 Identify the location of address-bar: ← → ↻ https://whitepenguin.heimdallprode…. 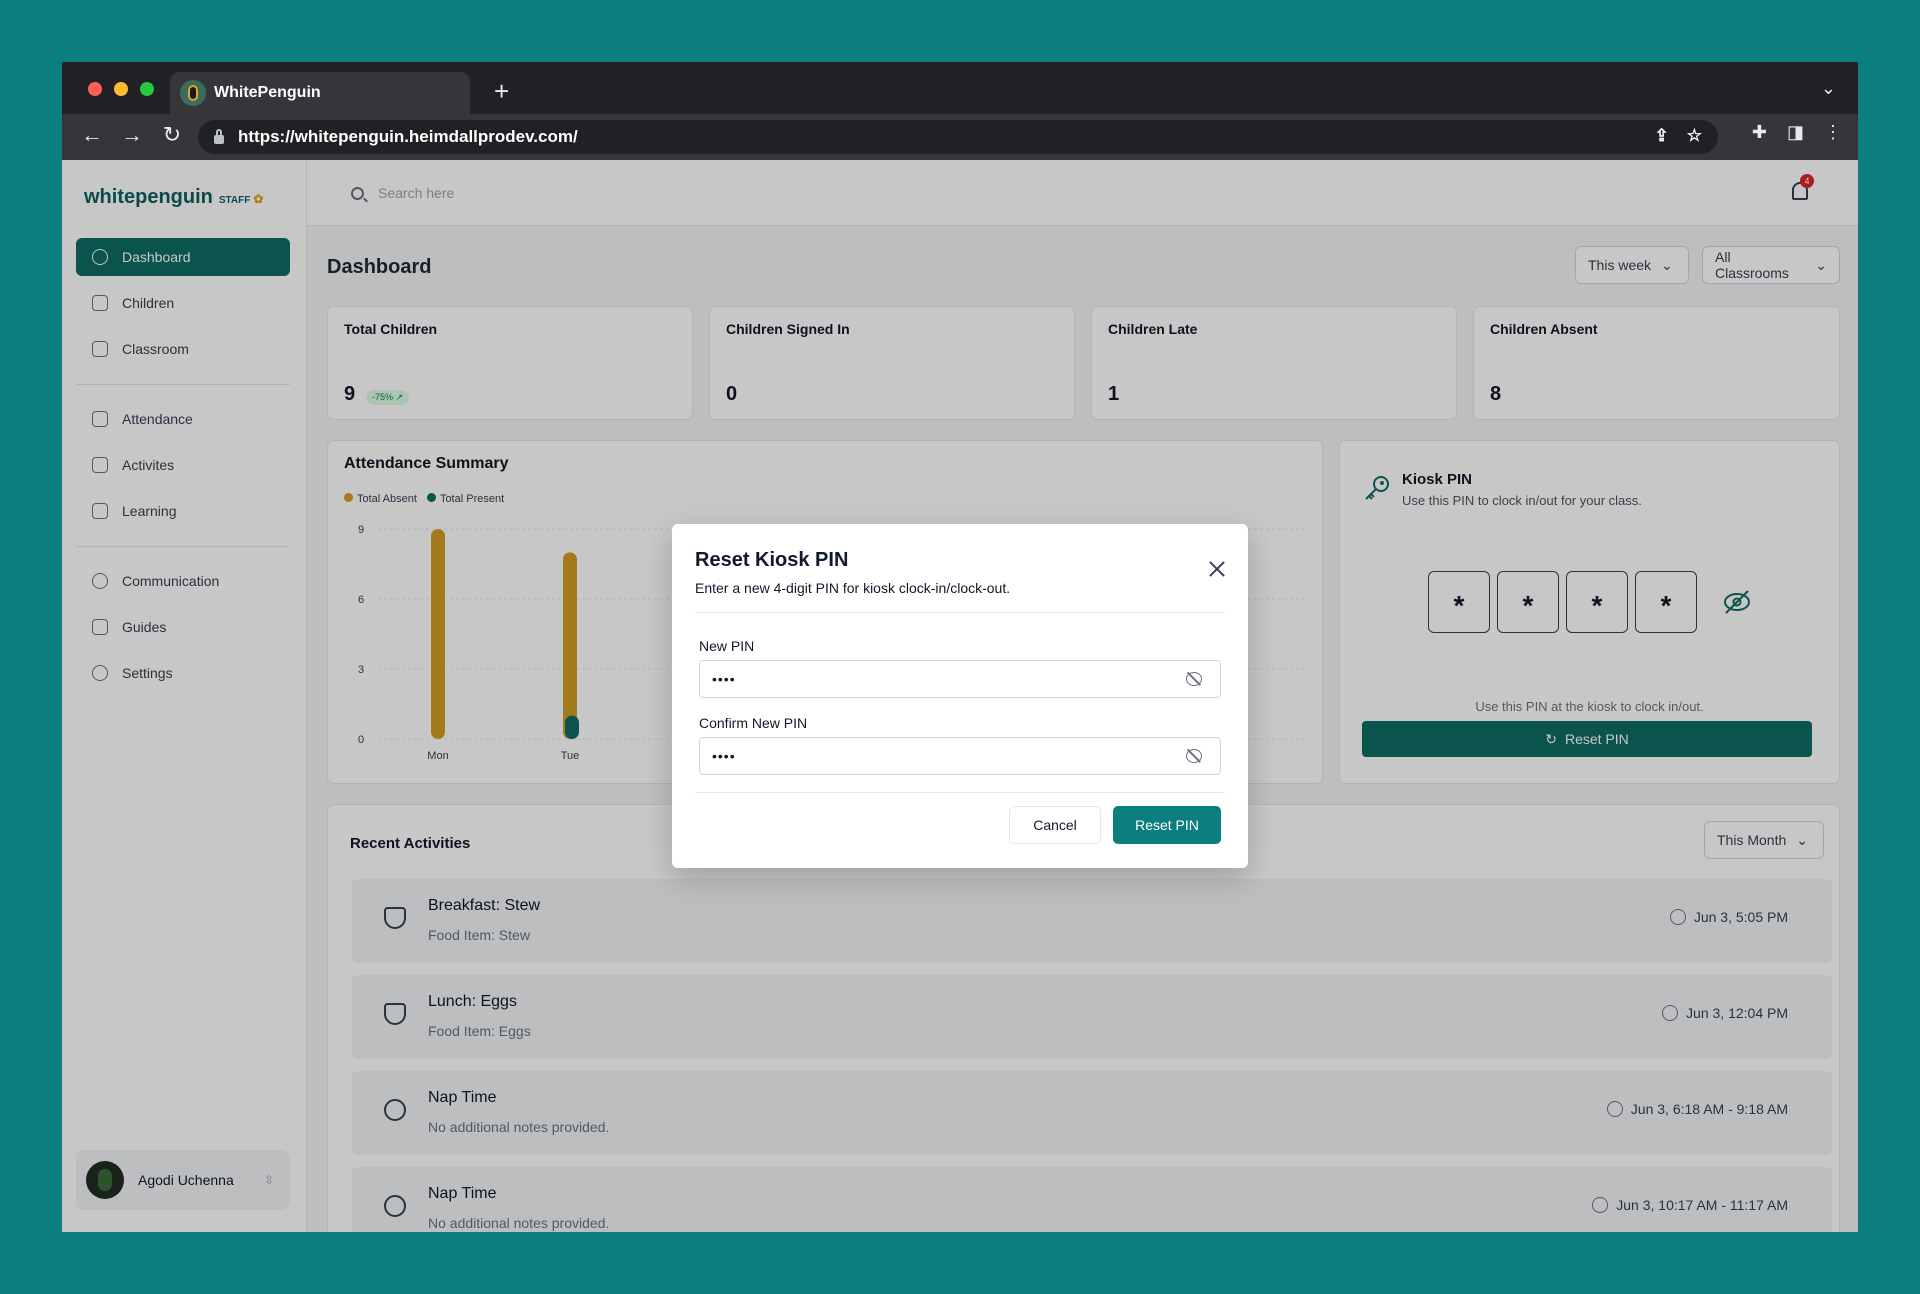
(960, 137).